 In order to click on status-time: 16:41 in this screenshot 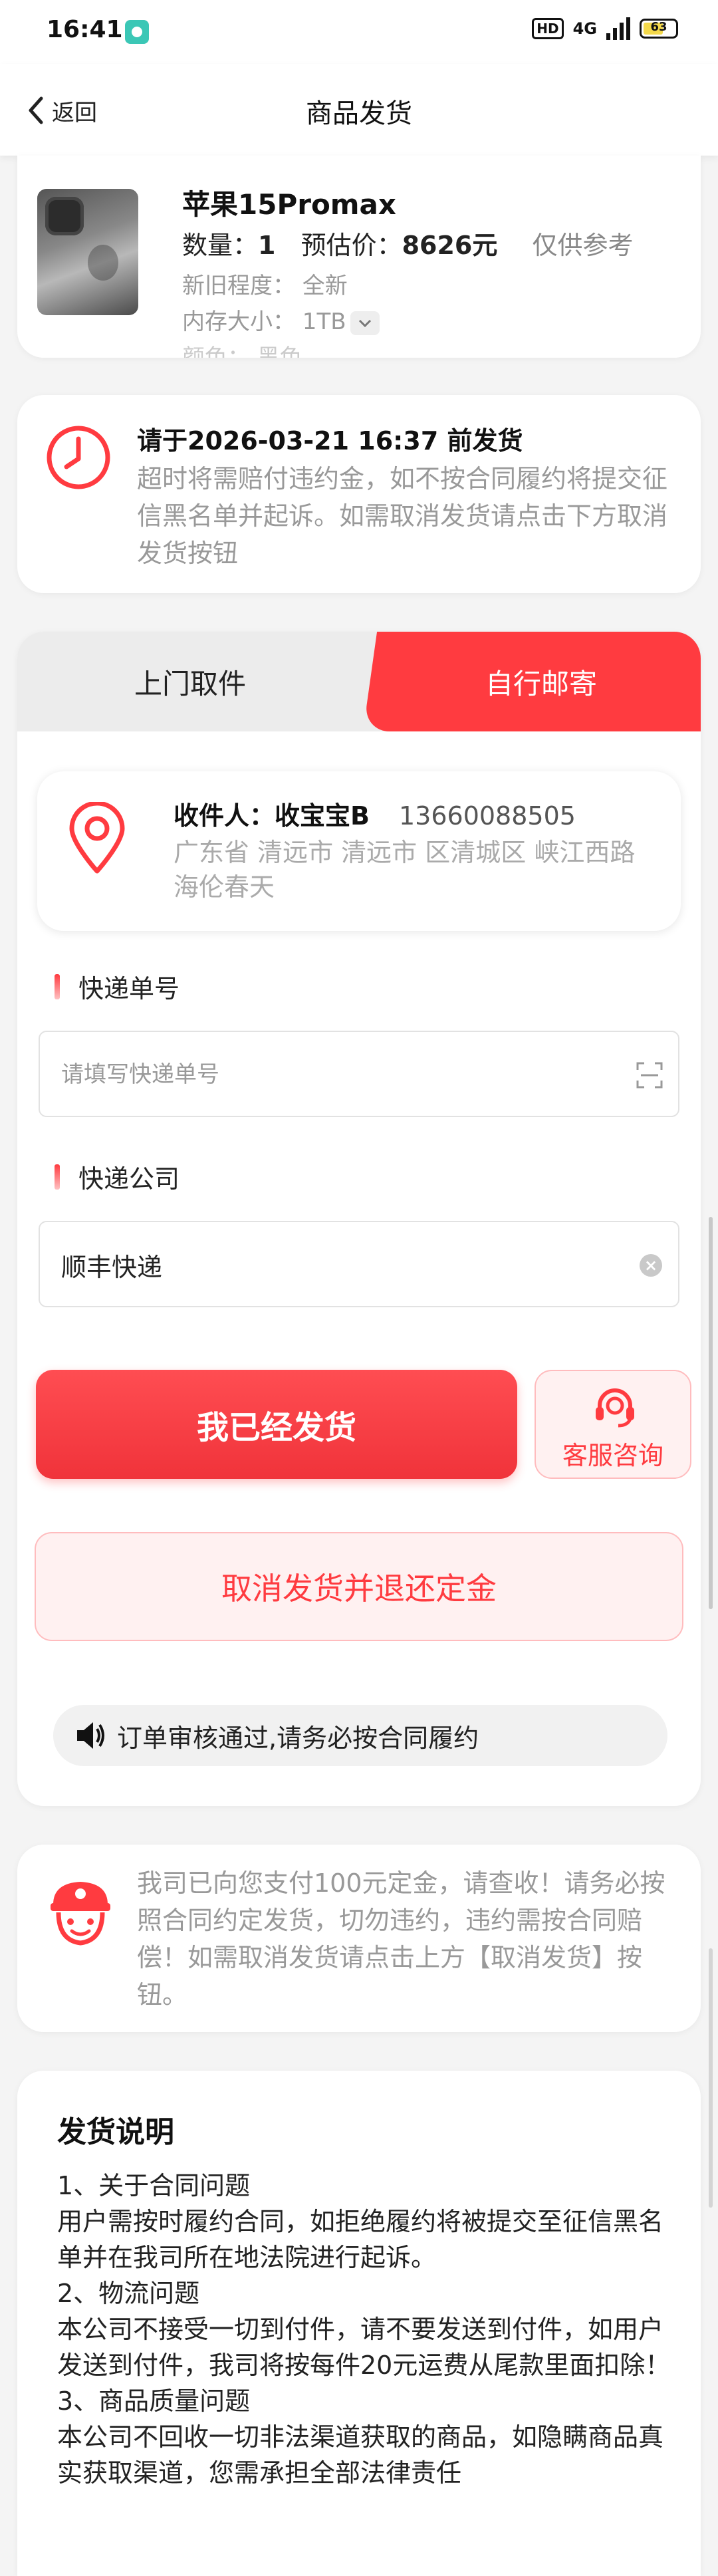, I will do `click(85, 29)`.